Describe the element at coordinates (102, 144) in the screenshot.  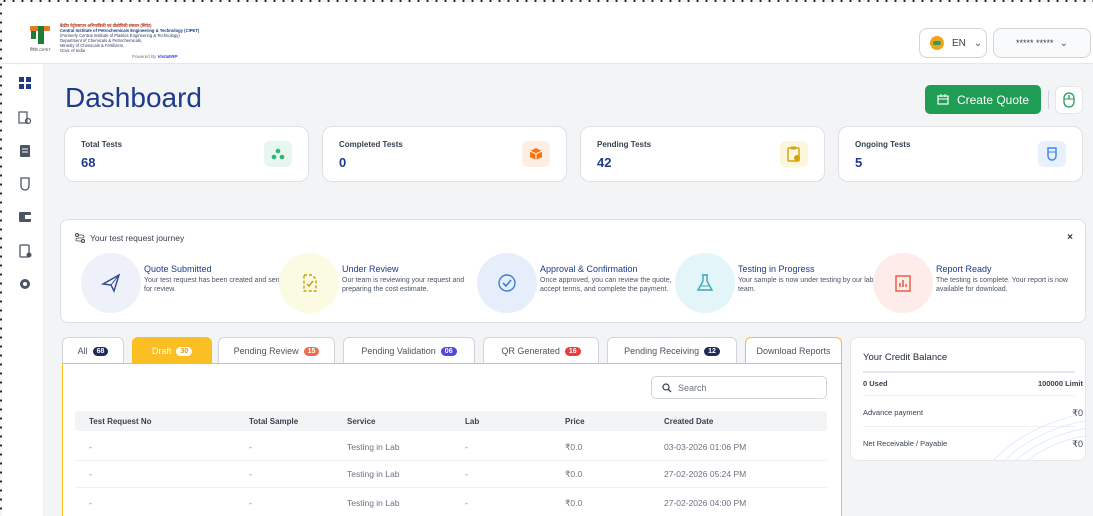
I see `stat-label: Total Tests` at that location.